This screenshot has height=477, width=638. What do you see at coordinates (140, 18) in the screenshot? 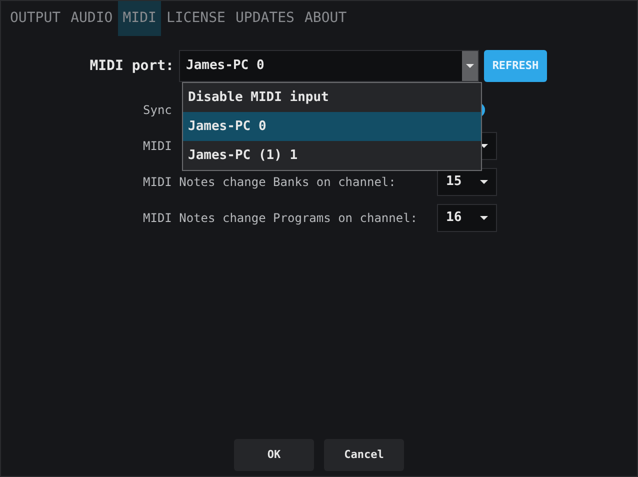
I see `tab: MIDI` at bounding box center [140, 18].